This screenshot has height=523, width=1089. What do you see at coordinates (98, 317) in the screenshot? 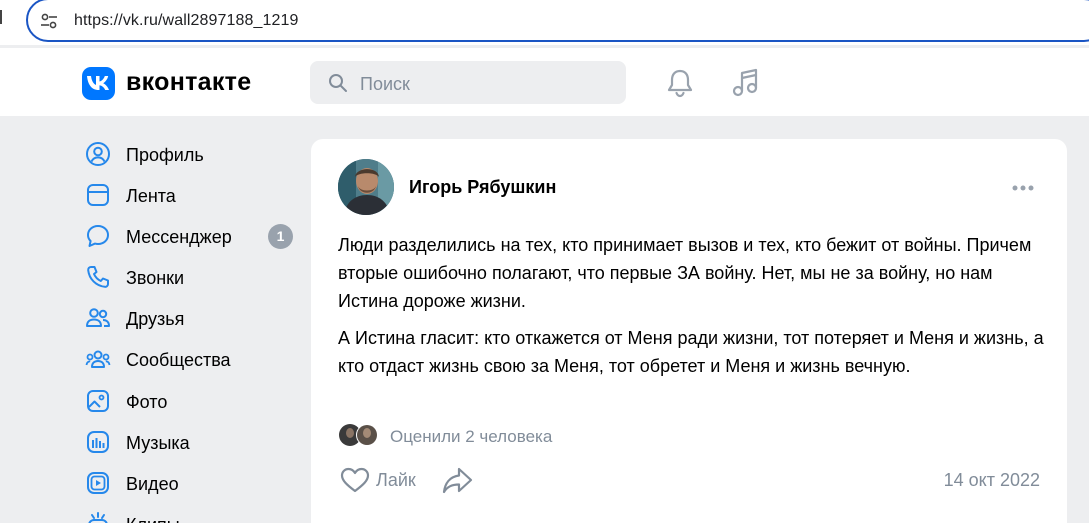
I see `friends-icon` at bounding box center [98, 317].